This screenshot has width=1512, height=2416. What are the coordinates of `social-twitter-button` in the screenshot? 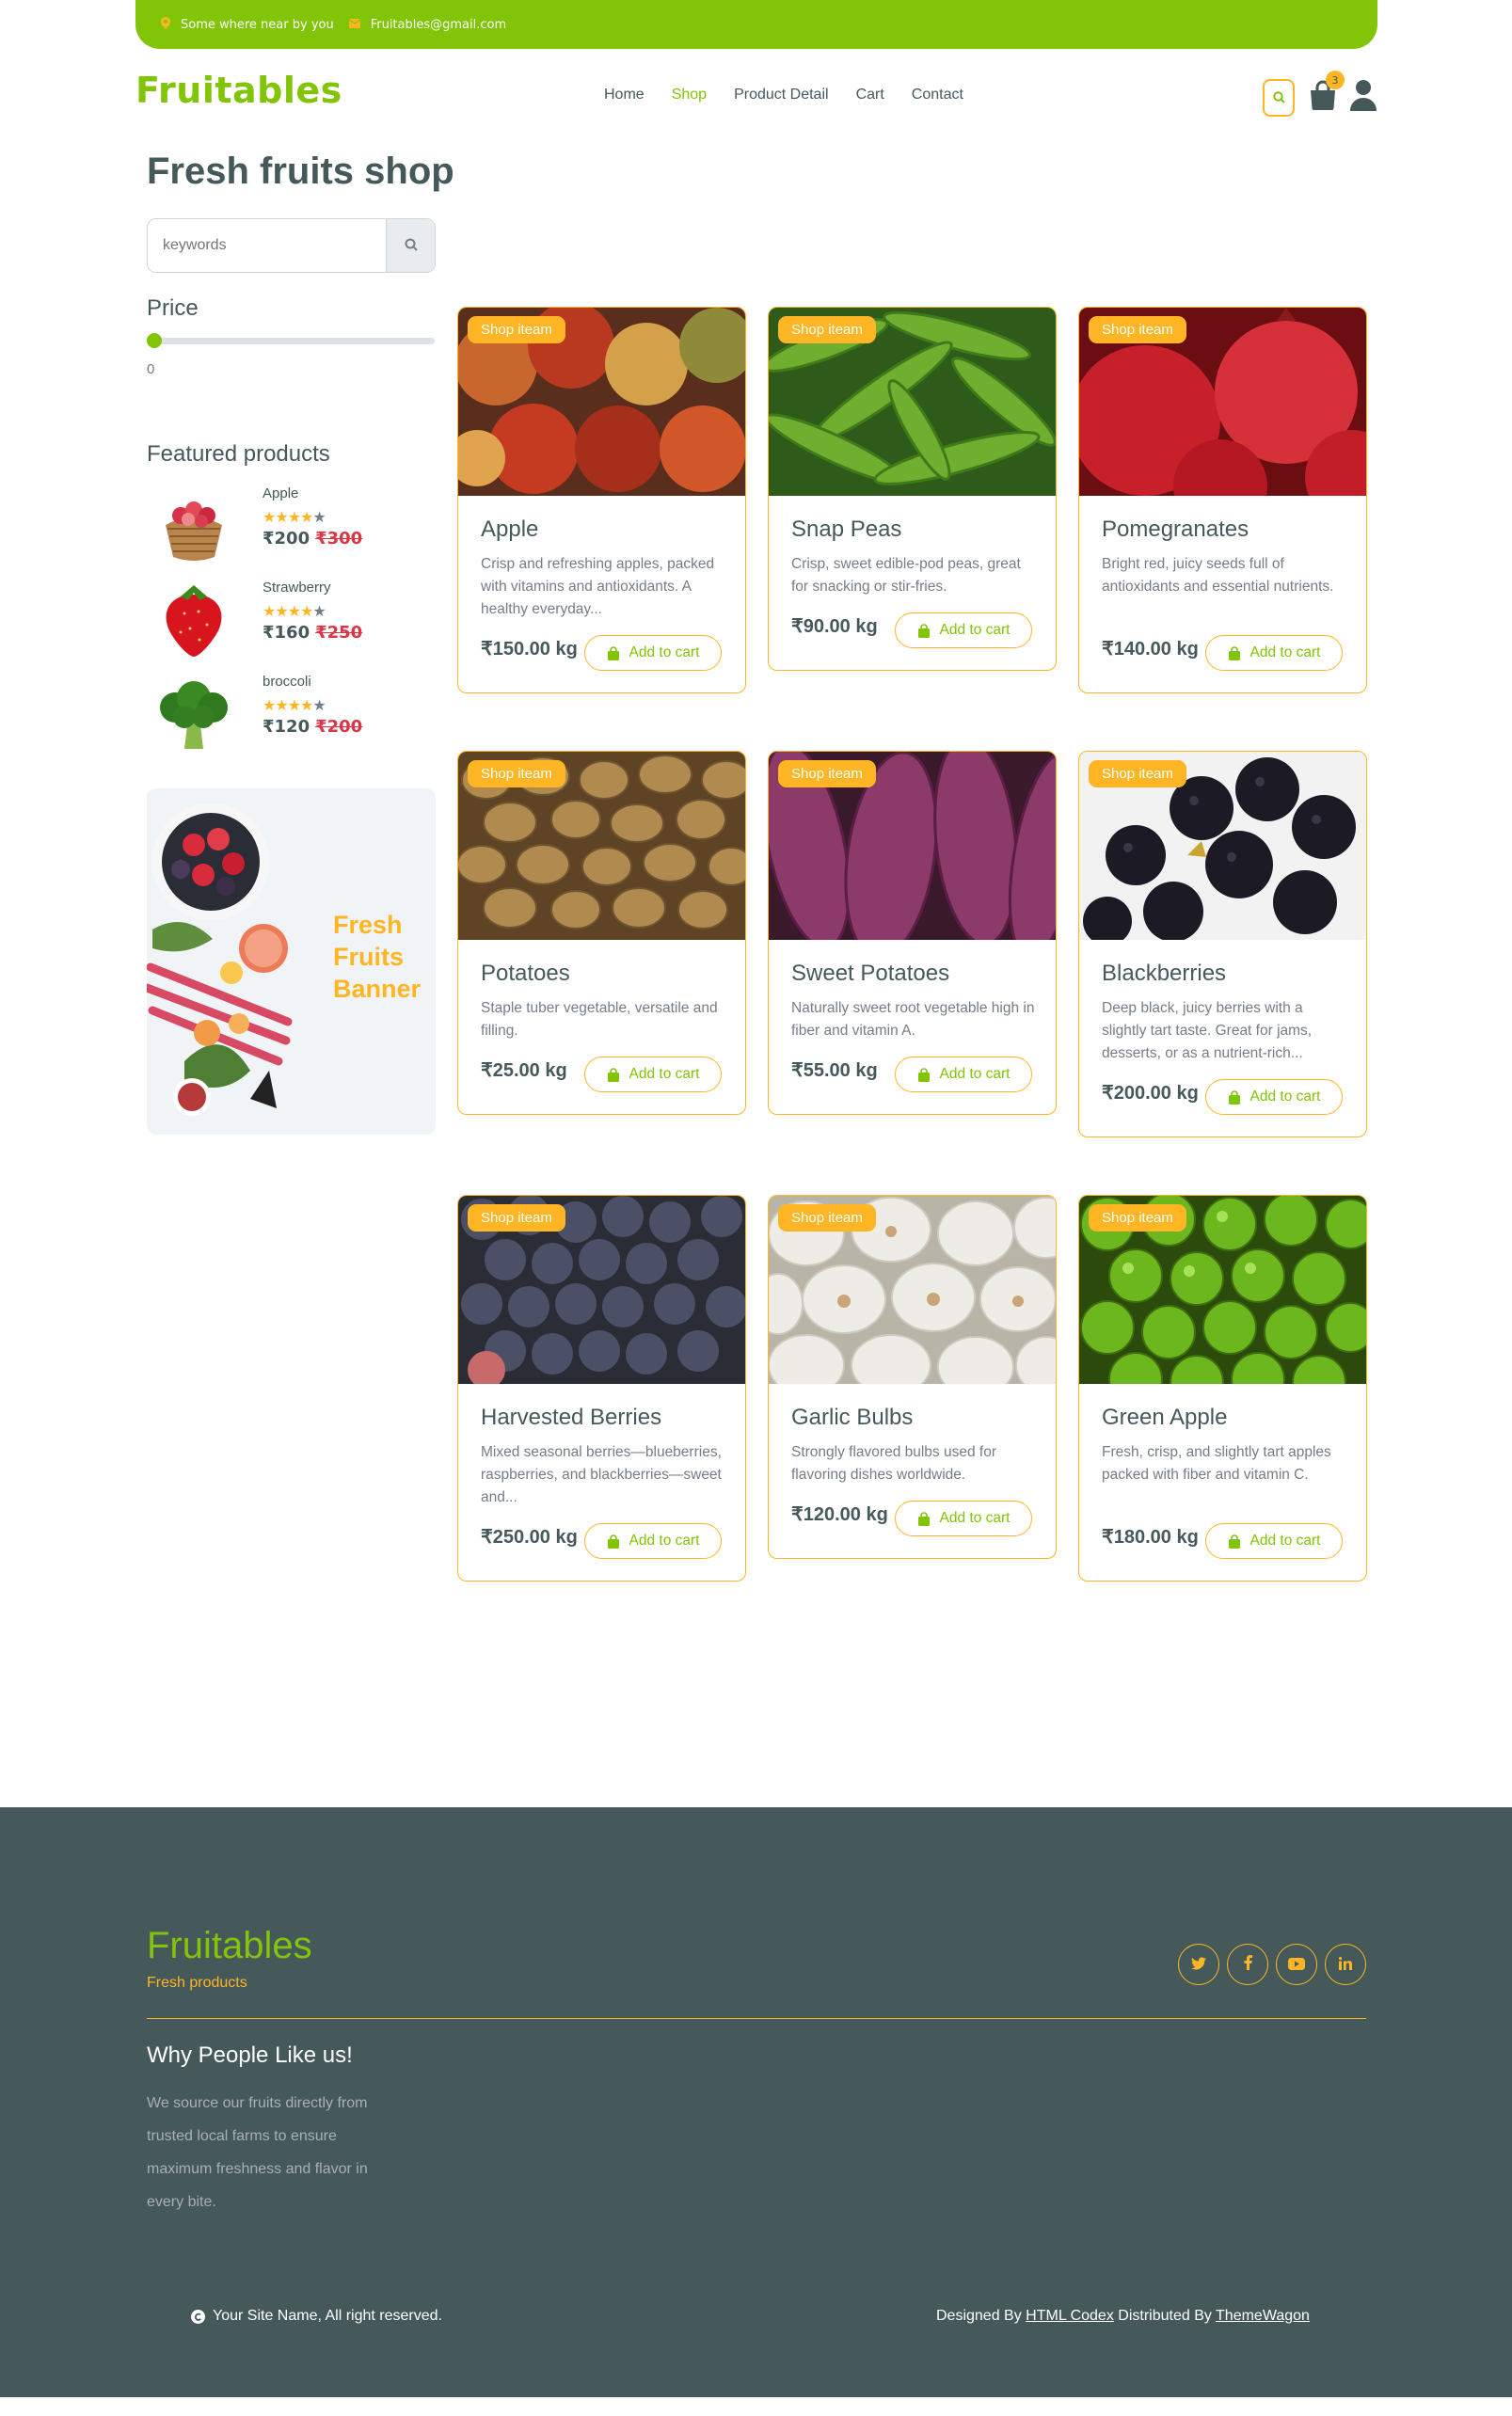 It's located at (1199, 1964).